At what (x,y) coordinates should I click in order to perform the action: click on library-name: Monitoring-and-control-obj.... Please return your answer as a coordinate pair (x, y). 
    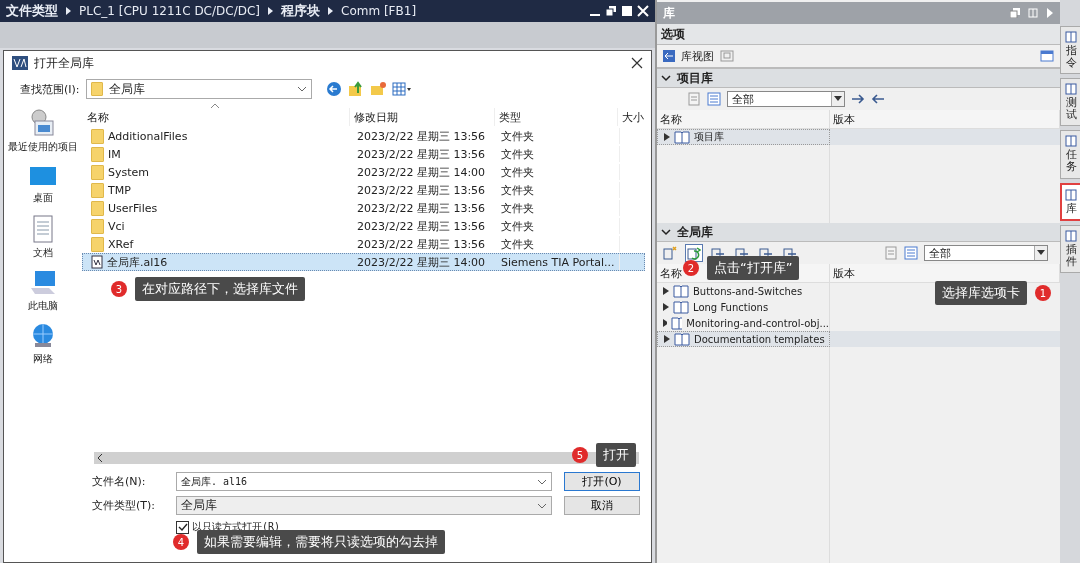
    Looking at the image, I should click on (757, 323).